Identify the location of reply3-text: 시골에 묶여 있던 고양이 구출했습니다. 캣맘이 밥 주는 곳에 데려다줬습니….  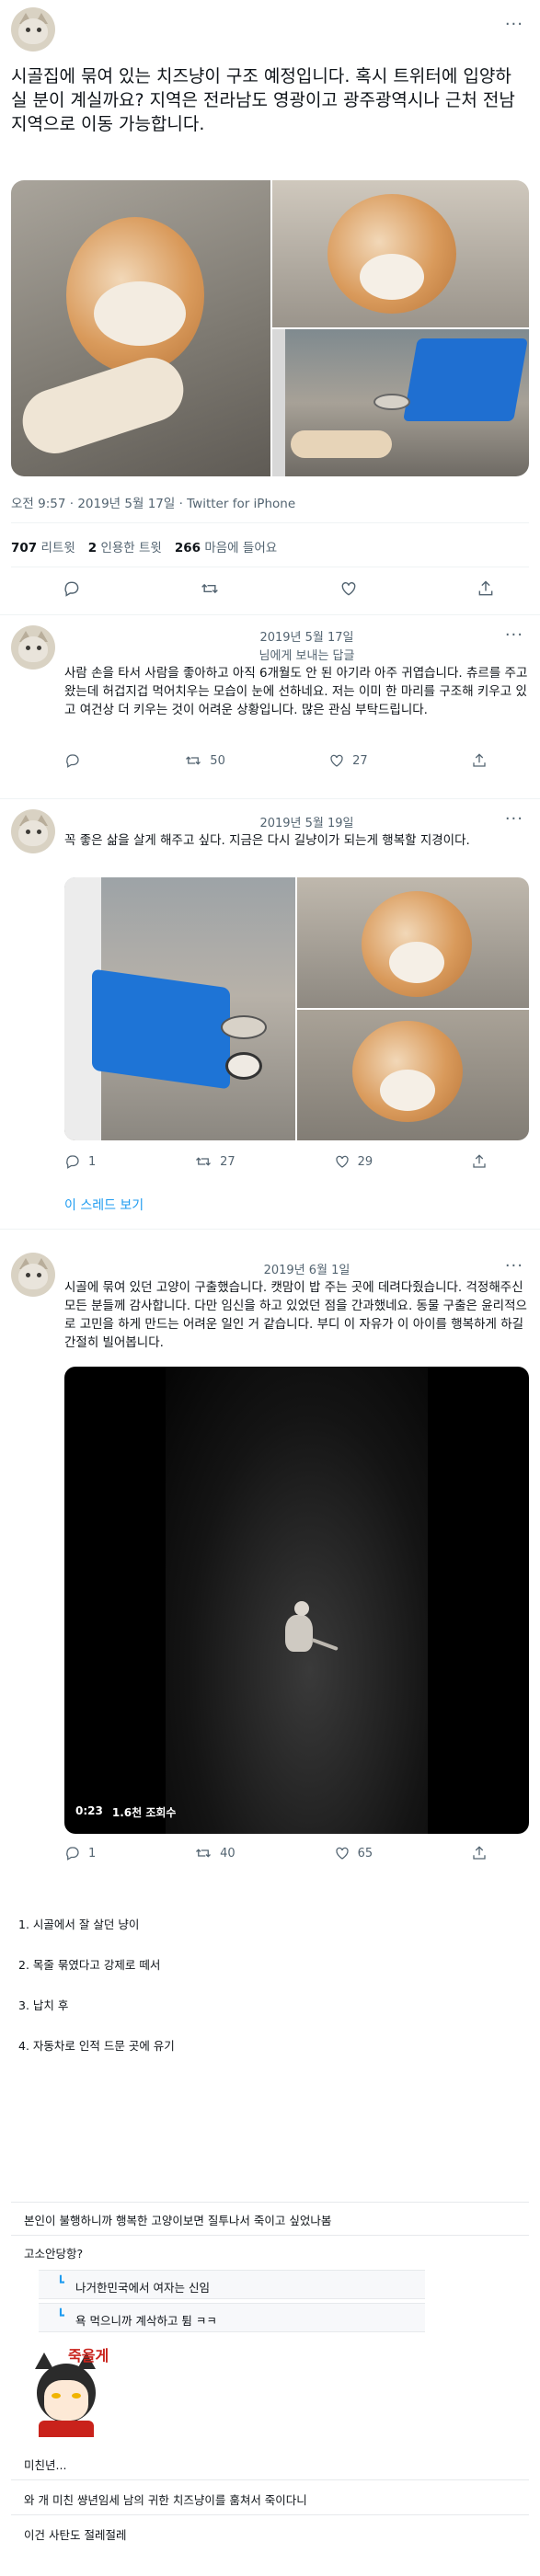
(295, 1315).